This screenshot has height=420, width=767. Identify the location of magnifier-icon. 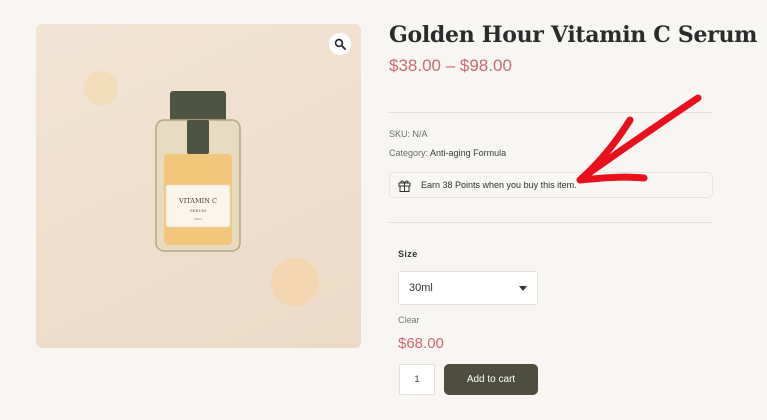
(340, 44).